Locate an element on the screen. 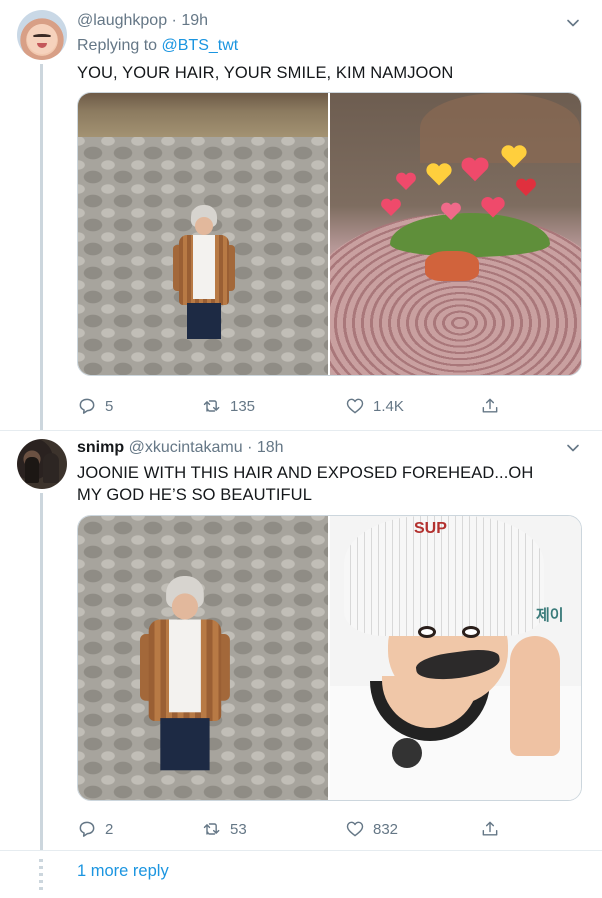 This screenshot has height=898, width=602. tweet-actions: 5 135 1.4K is located at coordinates (292, 406).